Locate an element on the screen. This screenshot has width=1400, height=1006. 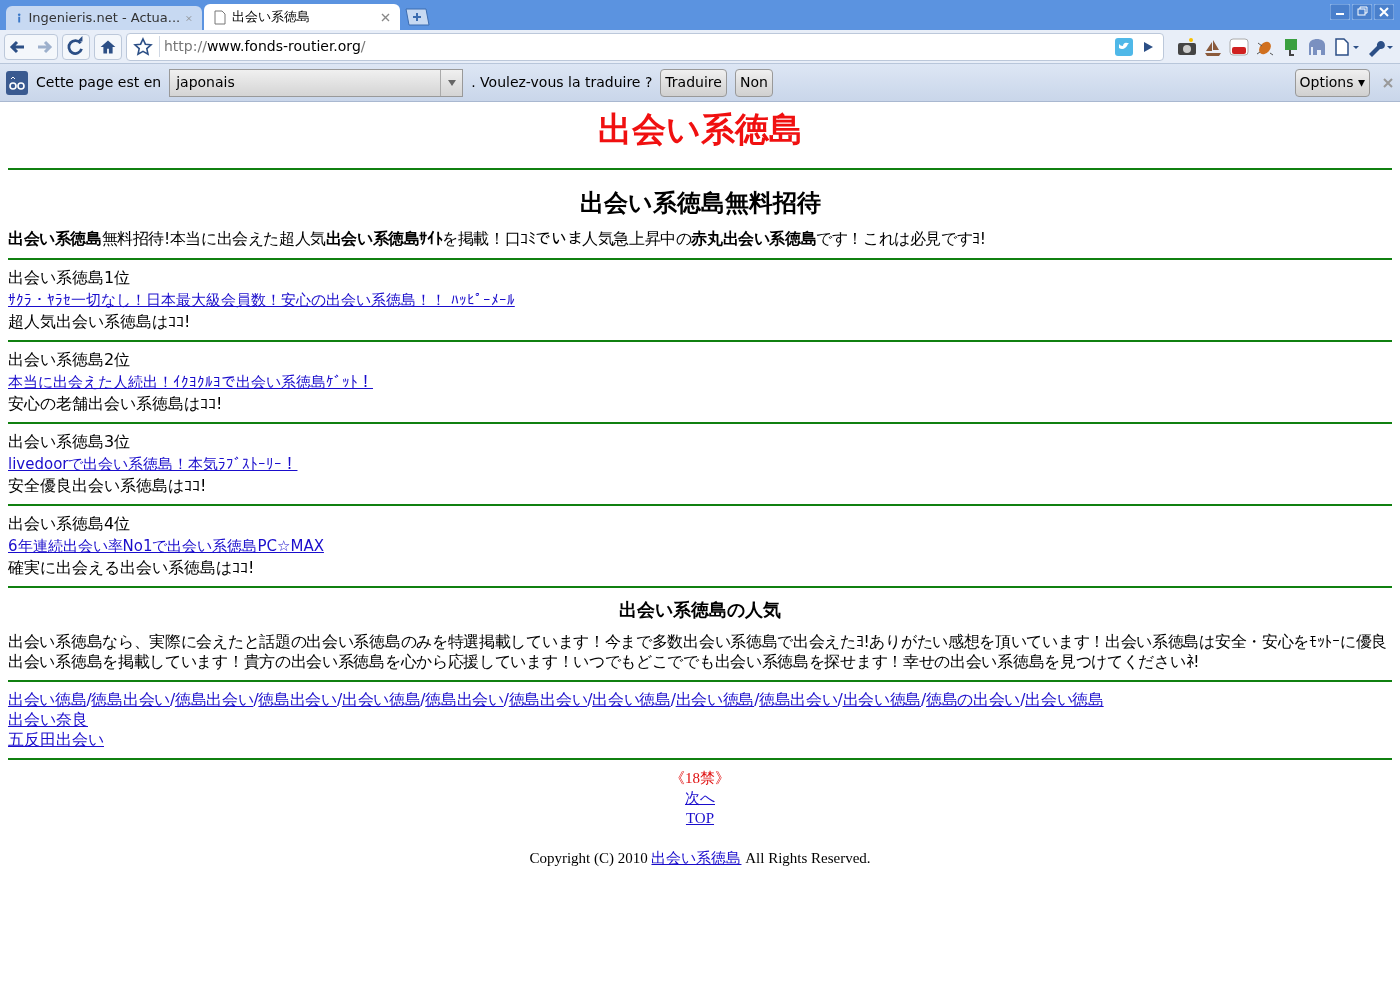
rank-note: 超人気出会い系徳島はｺｺ! is located at coordinates (100, 322).